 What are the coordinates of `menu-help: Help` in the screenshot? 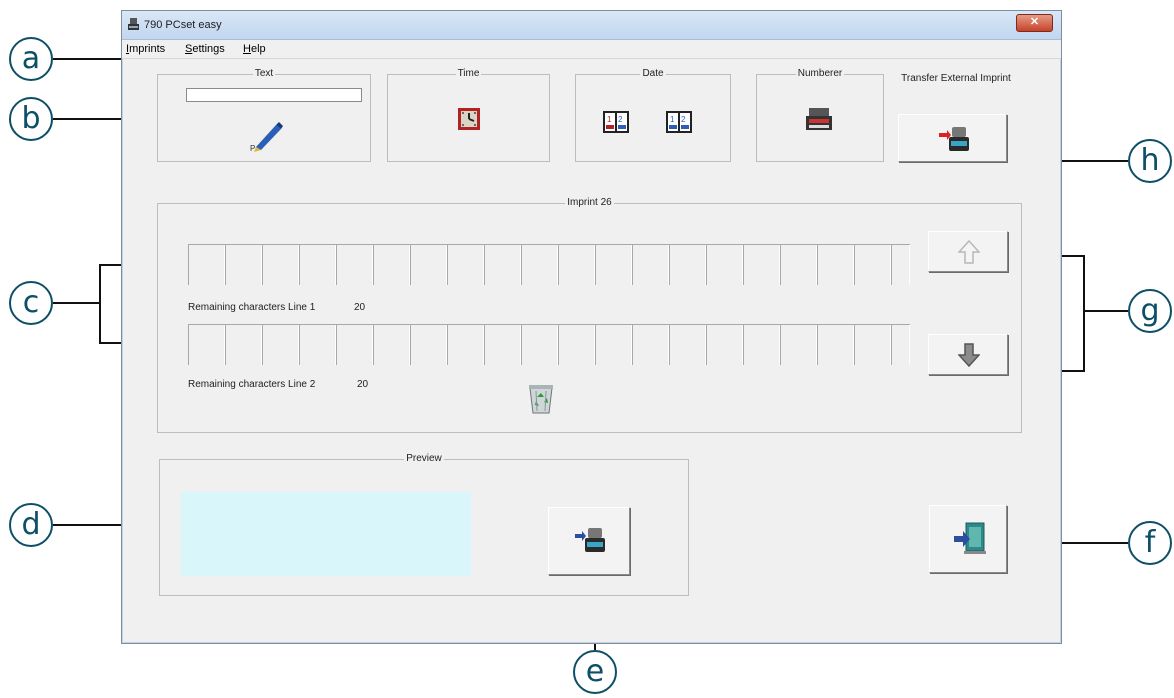 It's located at (254, 49).